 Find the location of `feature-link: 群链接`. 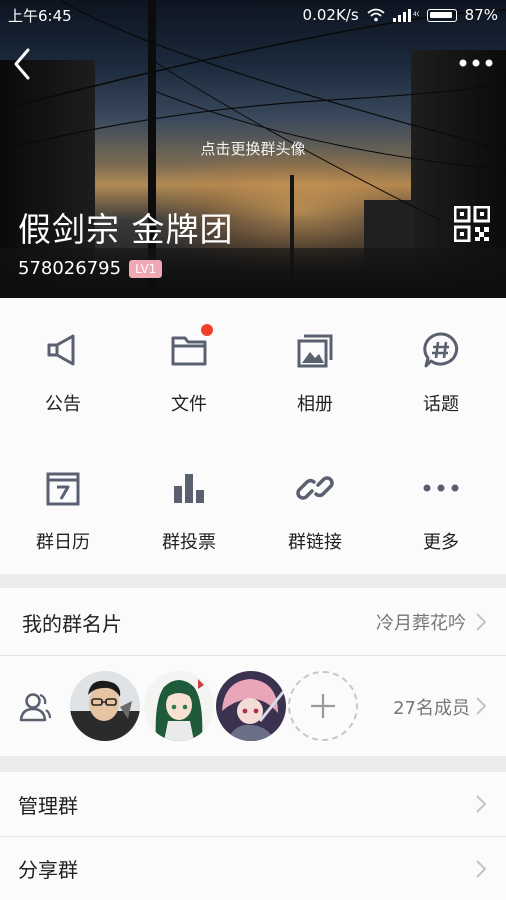

feature-link: 群链接 is located at coordinates (315, 496).